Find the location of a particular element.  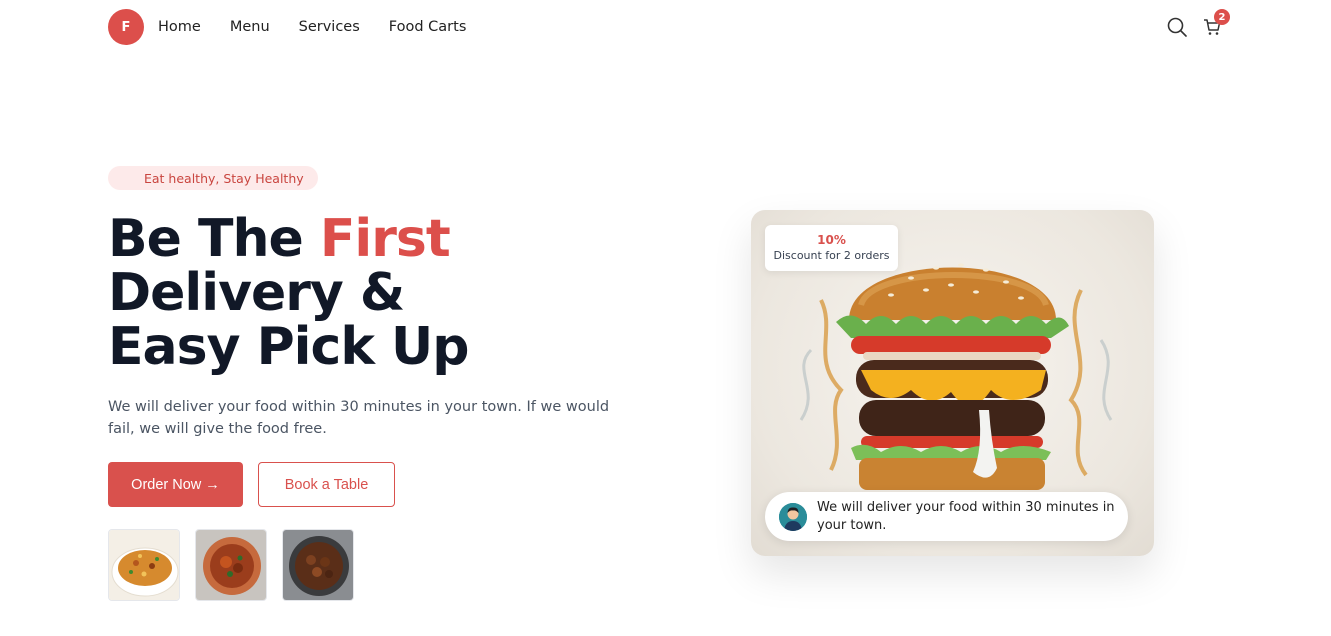

main-menu: Home Menu Services Food Carts is located at coordinates (326, 27).